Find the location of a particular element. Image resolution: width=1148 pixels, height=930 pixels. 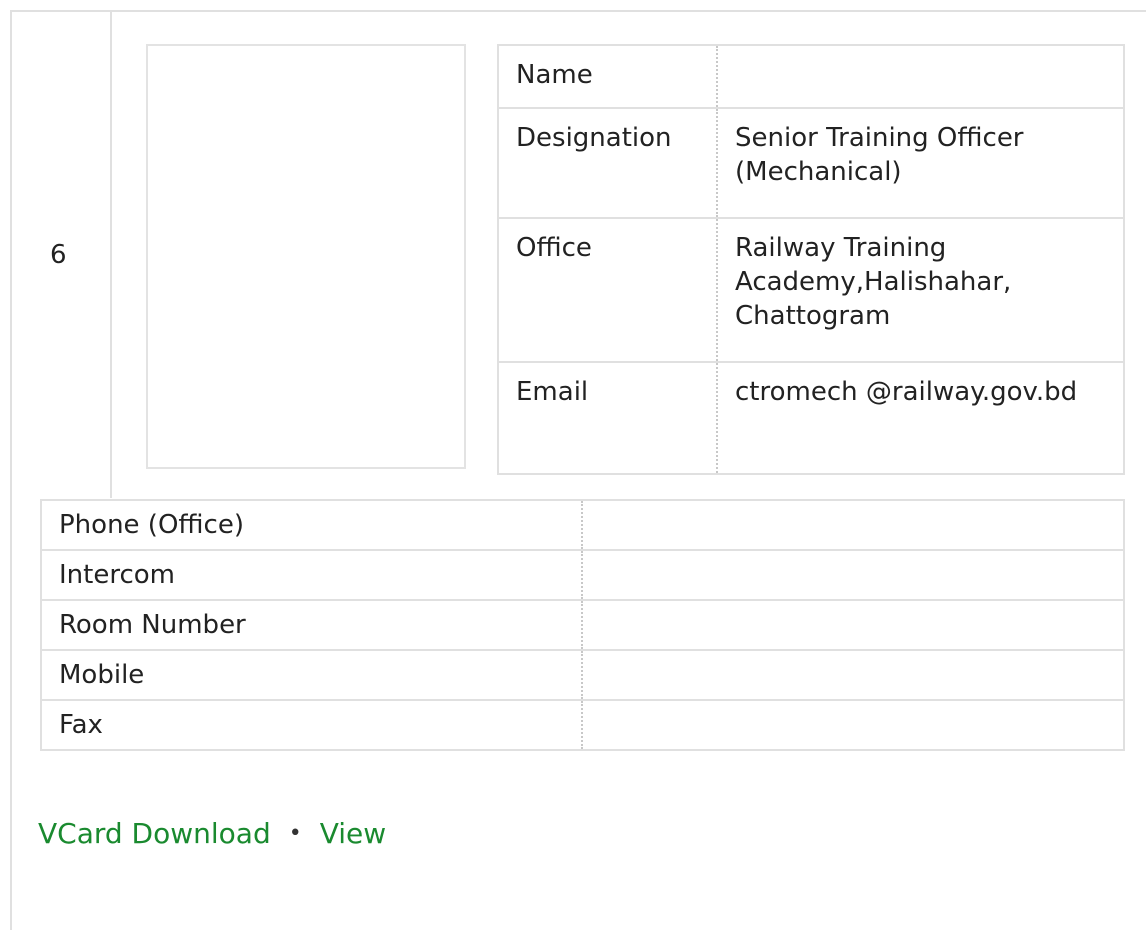

info-label-name: Name is located at coordinates (607, 76).